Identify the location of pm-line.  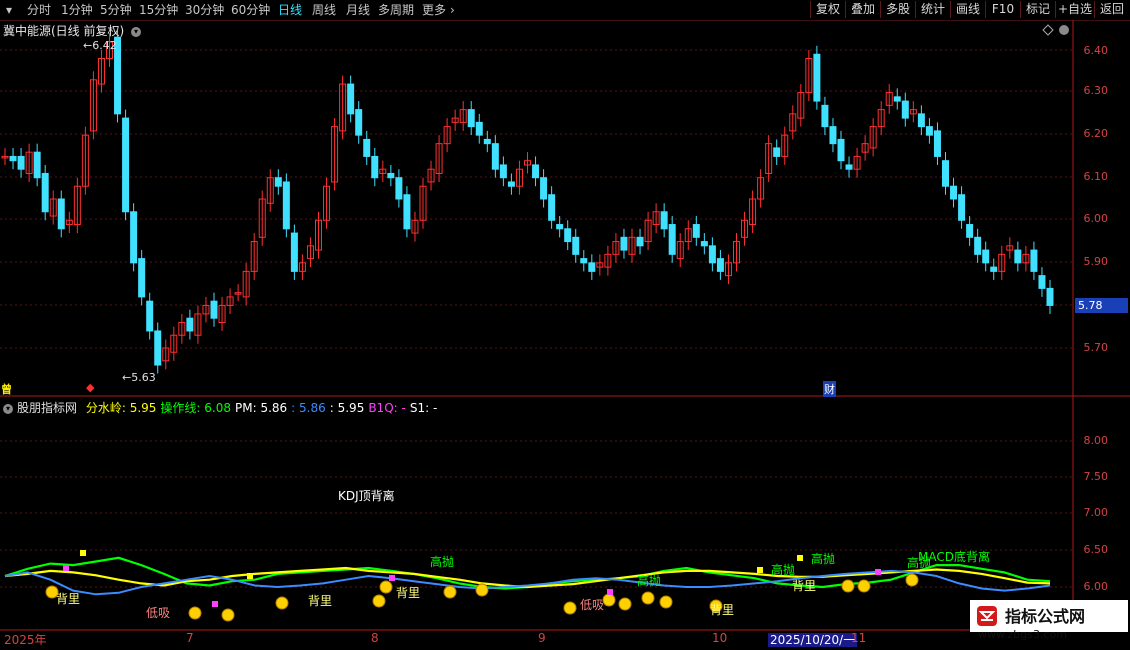
(527, 582).